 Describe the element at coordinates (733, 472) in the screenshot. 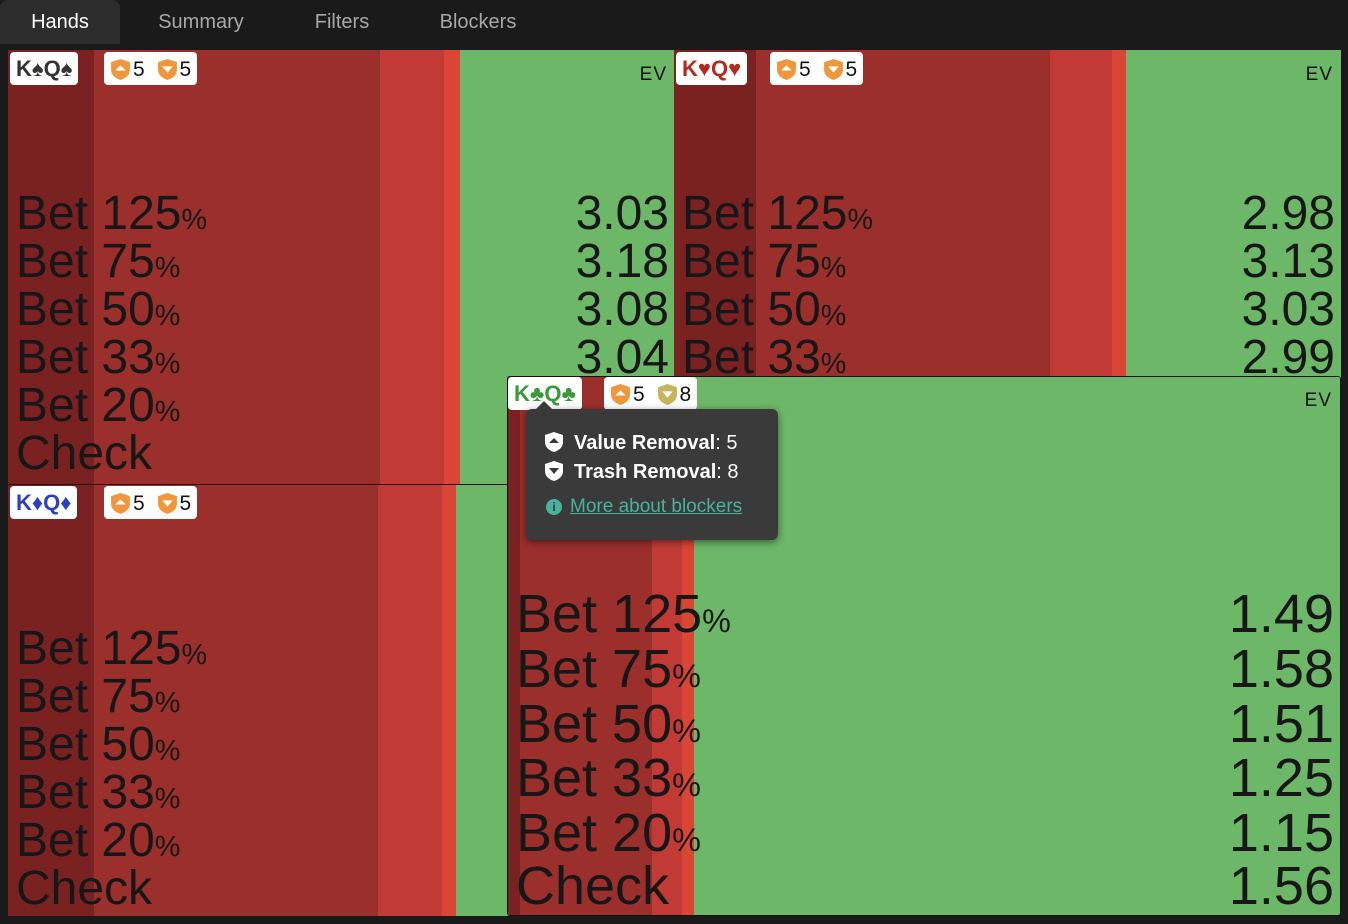

I see `tooltip-trash-count: 8` at that location.